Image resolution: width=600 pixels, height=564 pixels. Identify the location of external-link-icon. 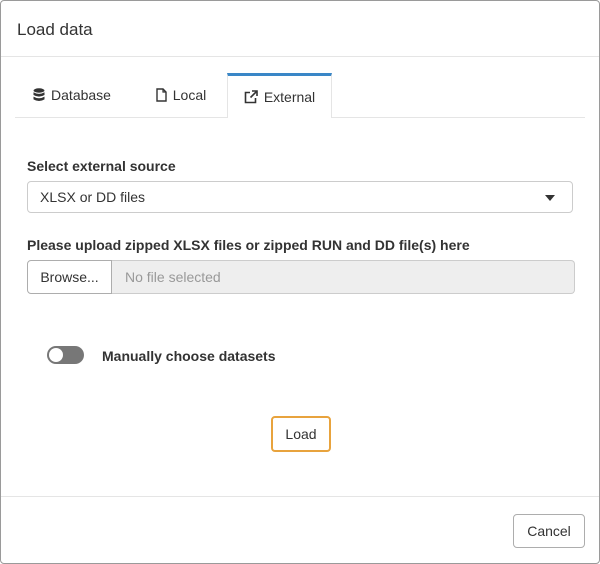
(251, 96).